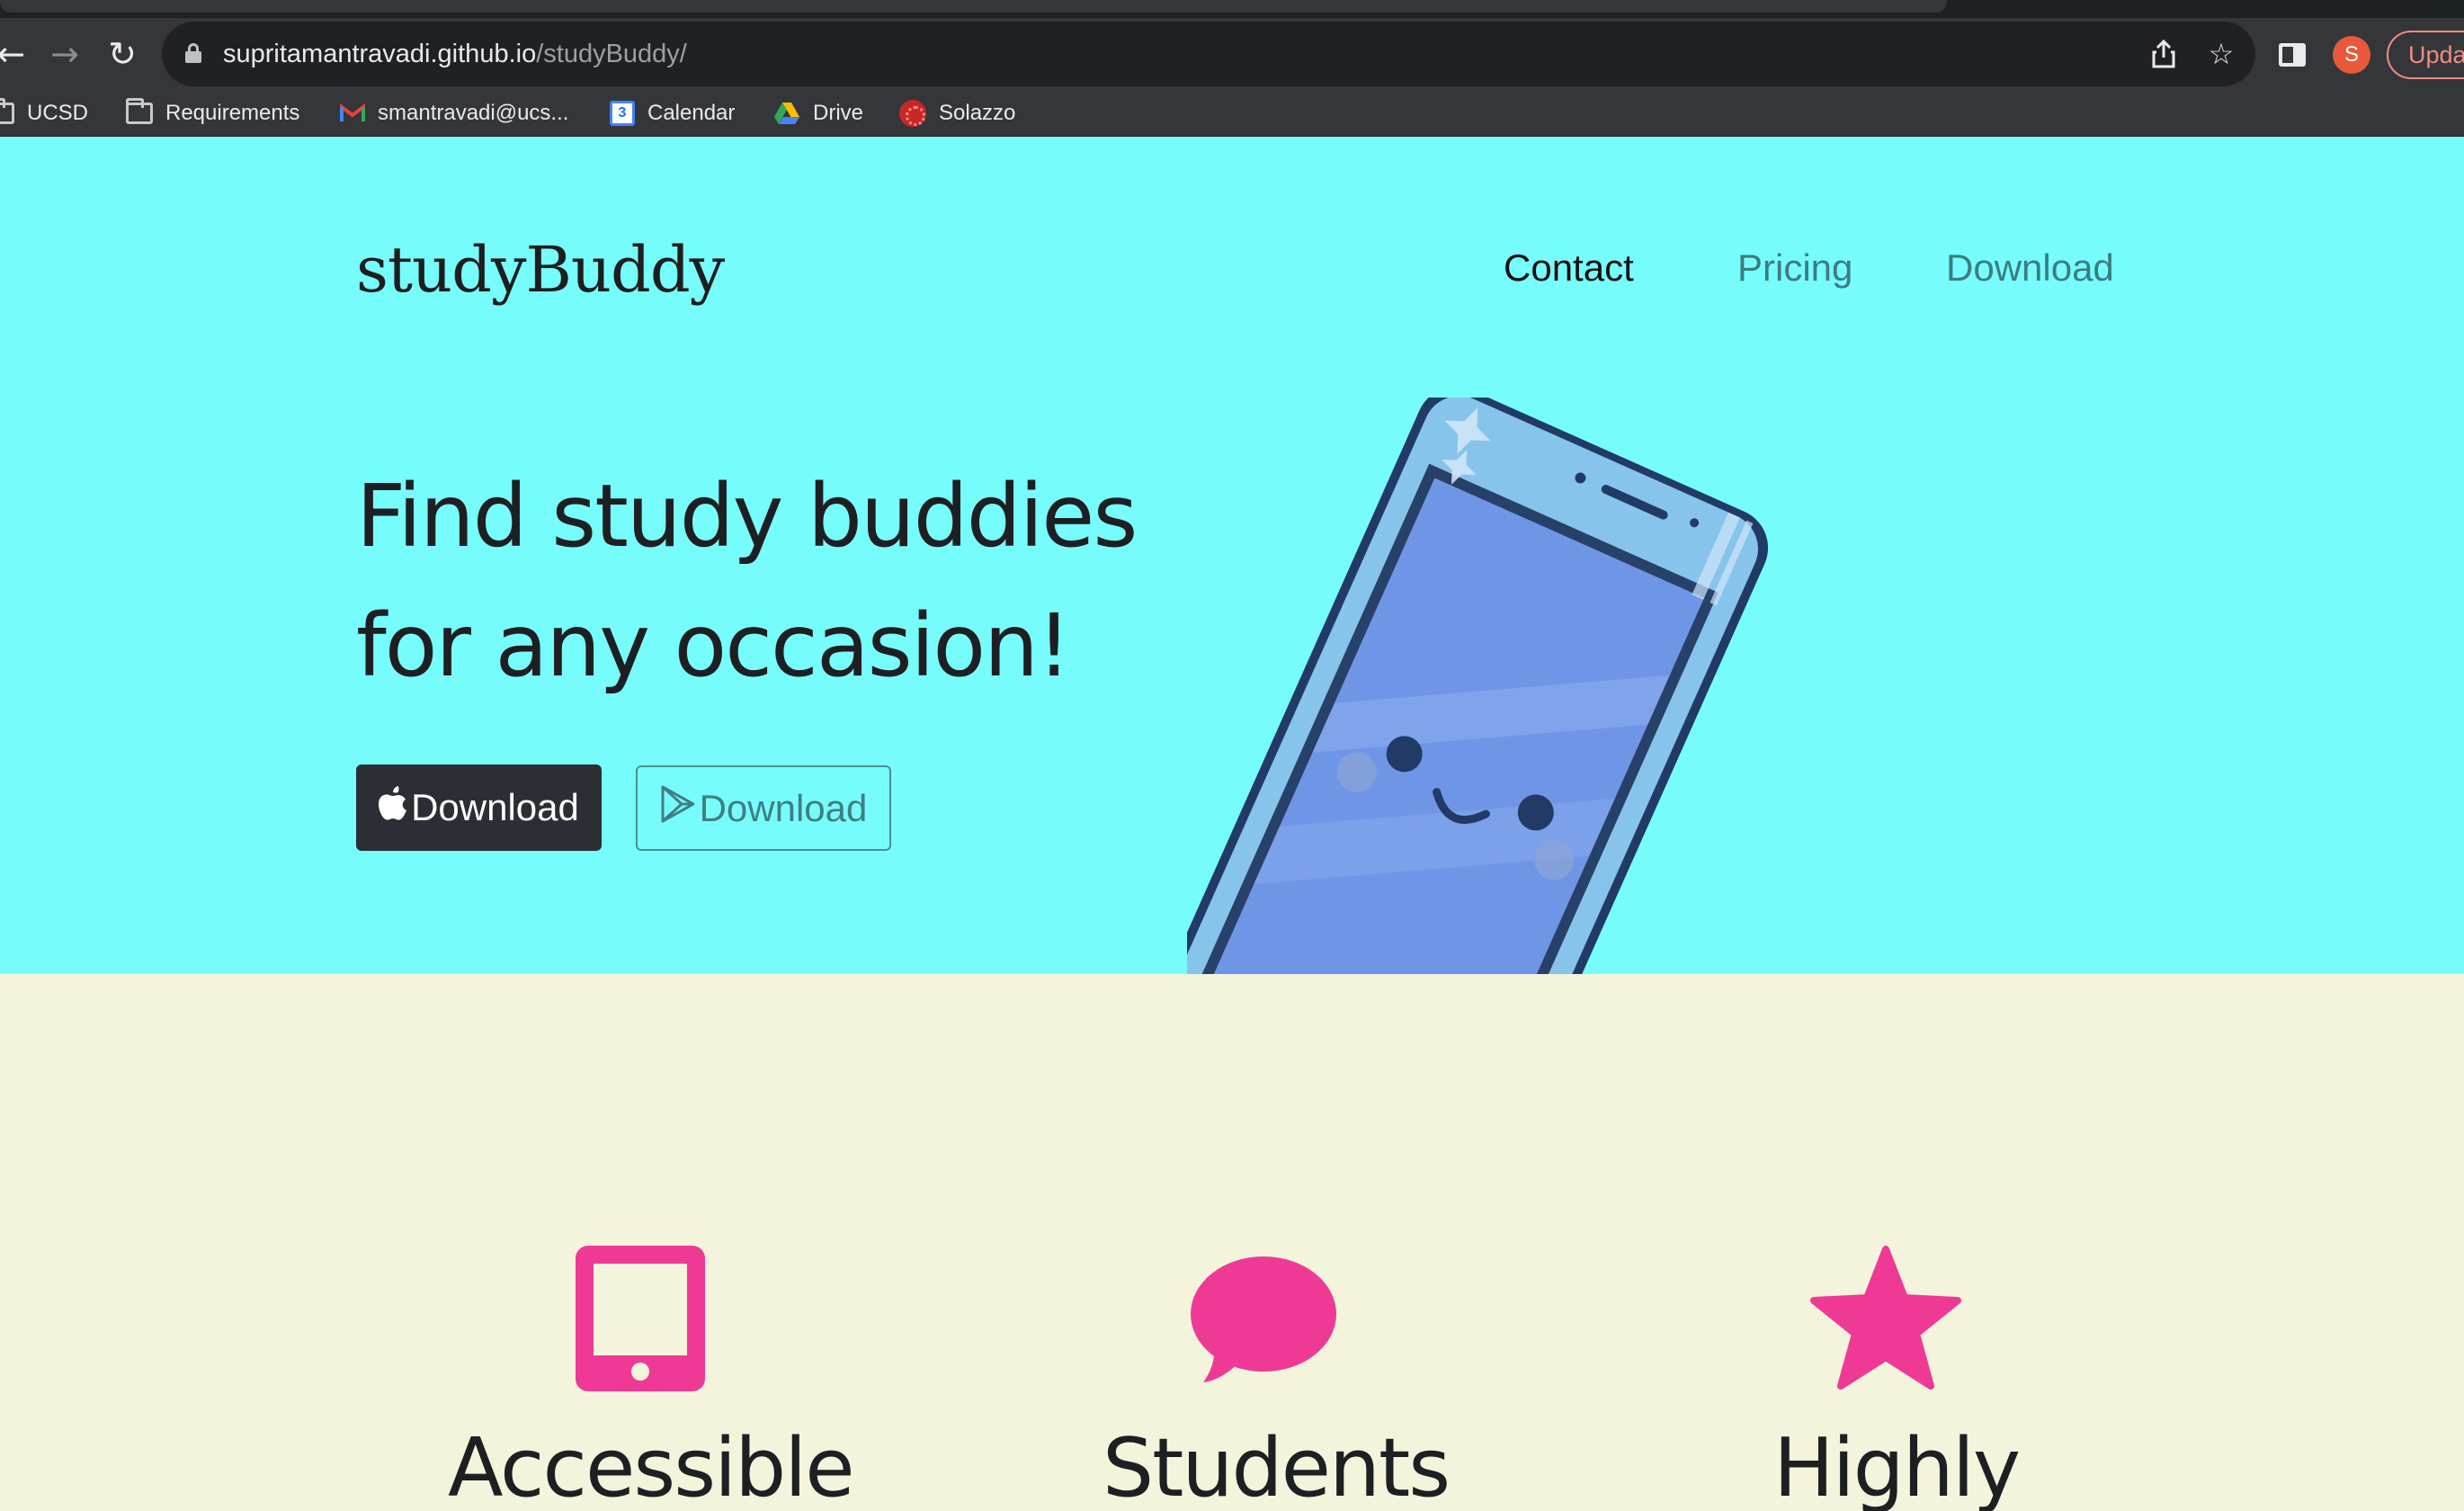 This screenshot has height=1511, width=2464. I want to click on side-panel-icon, so click(2292, 55).